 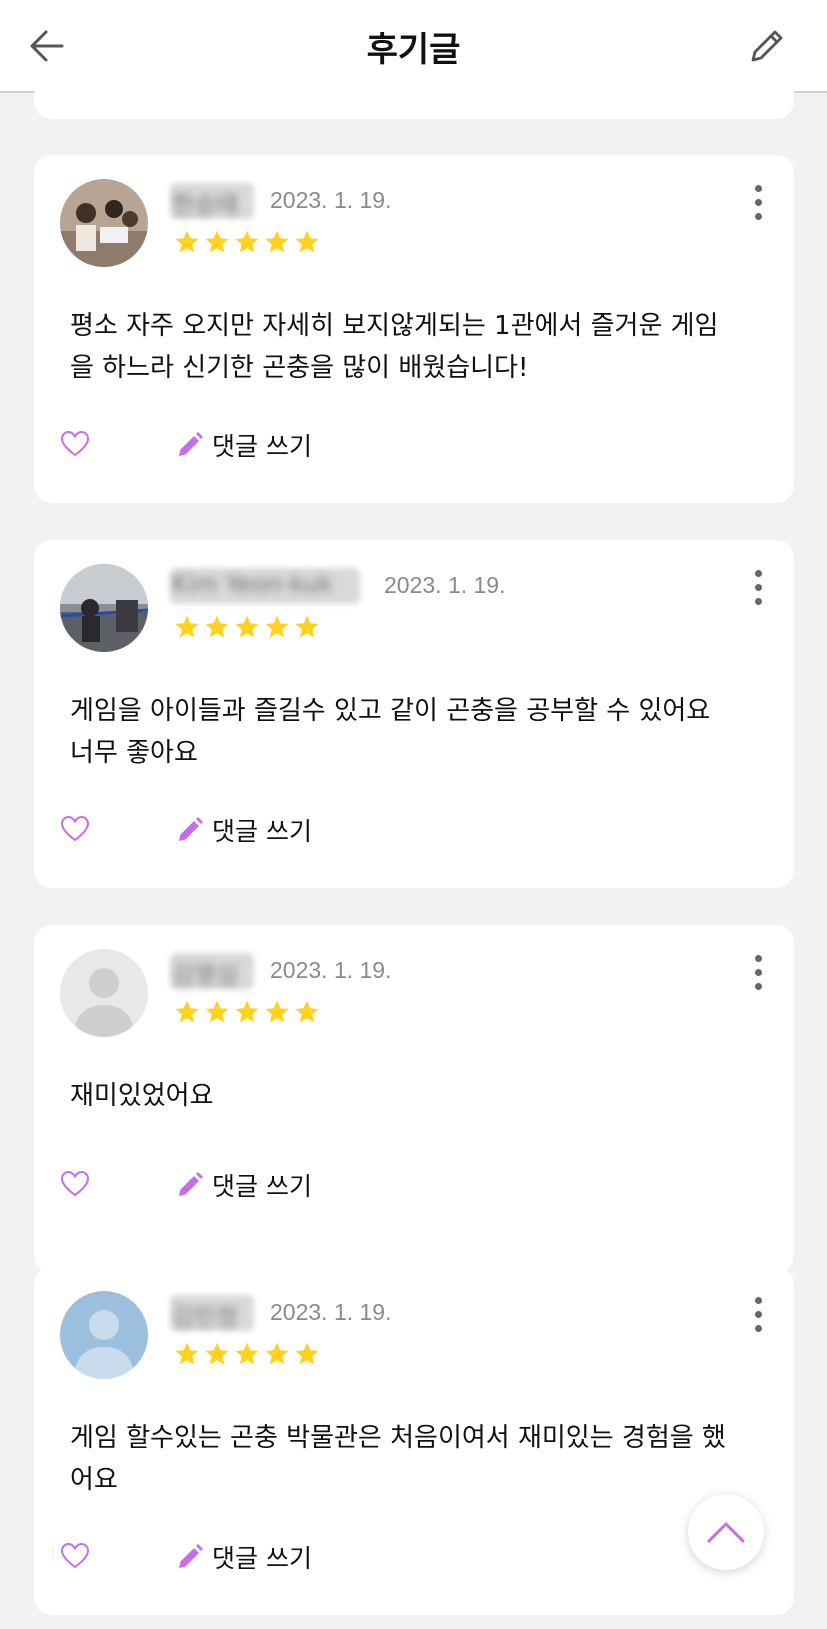 What do you see at coordinates (390, 711) in the screenshot?
I see `review-text-line: 게임을 아이들과 즐길수 있고 같이 곤충을 공부할 수 있어요` at bounding box center [390, 711].